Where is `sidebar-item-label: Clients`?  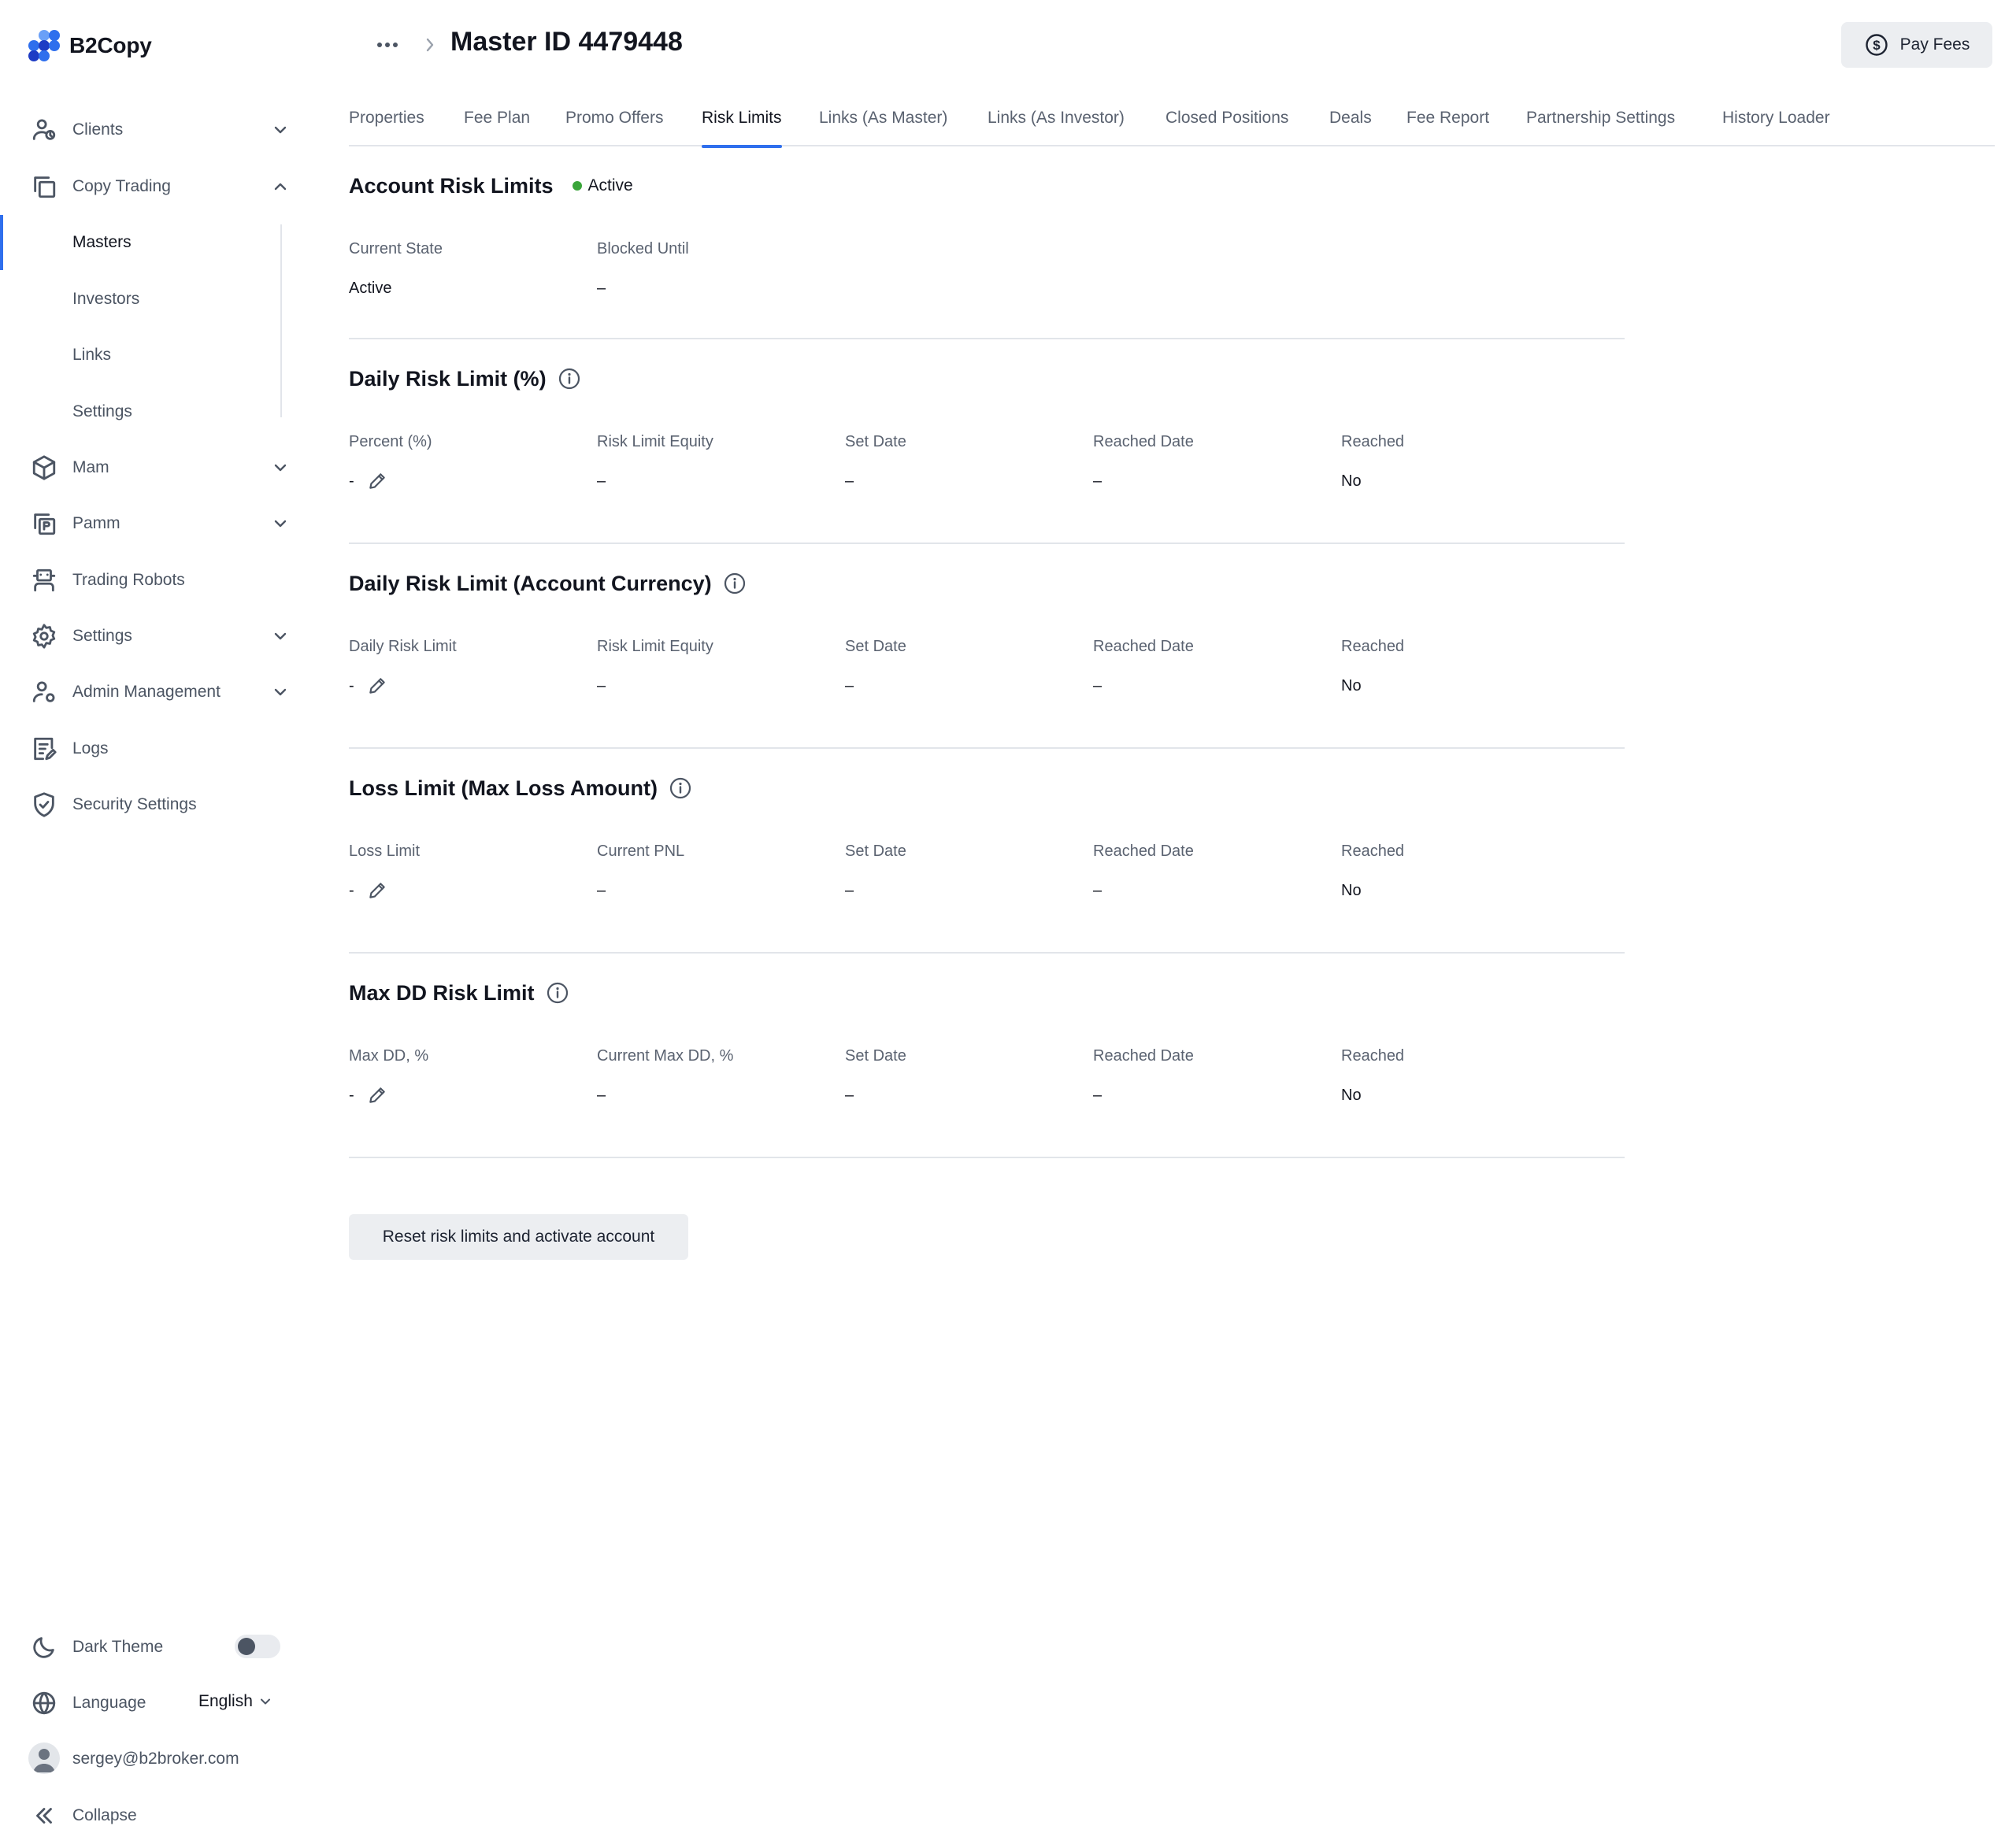 sidebar-item-label: Clients is located at coordinates (98, 129).